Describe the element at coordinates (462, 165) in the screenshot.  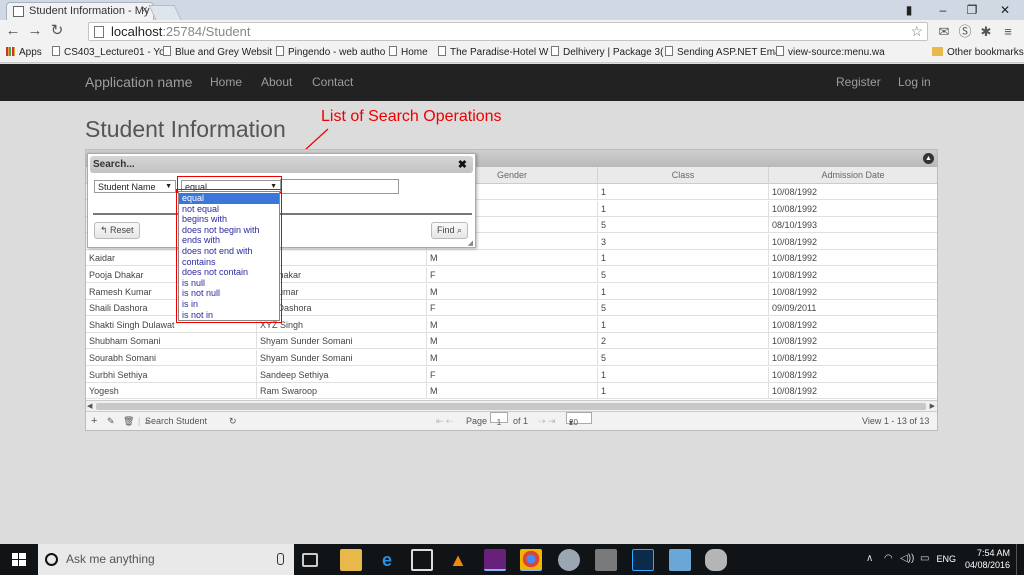
I see `close-icon: ✖` at that location.